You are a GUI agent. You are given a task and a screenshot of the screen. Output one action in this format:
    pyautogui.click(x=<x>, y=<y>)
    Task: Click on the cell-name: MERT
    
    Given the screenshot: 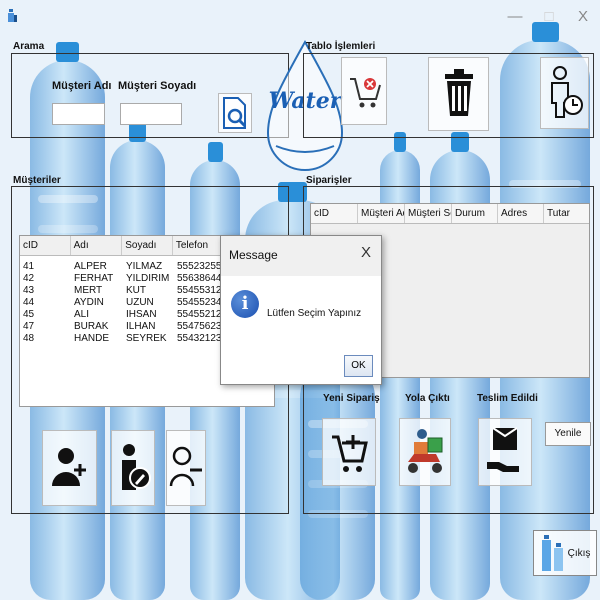 What is the action you would take?
    pyautogui.click(x=88, y=290)
    